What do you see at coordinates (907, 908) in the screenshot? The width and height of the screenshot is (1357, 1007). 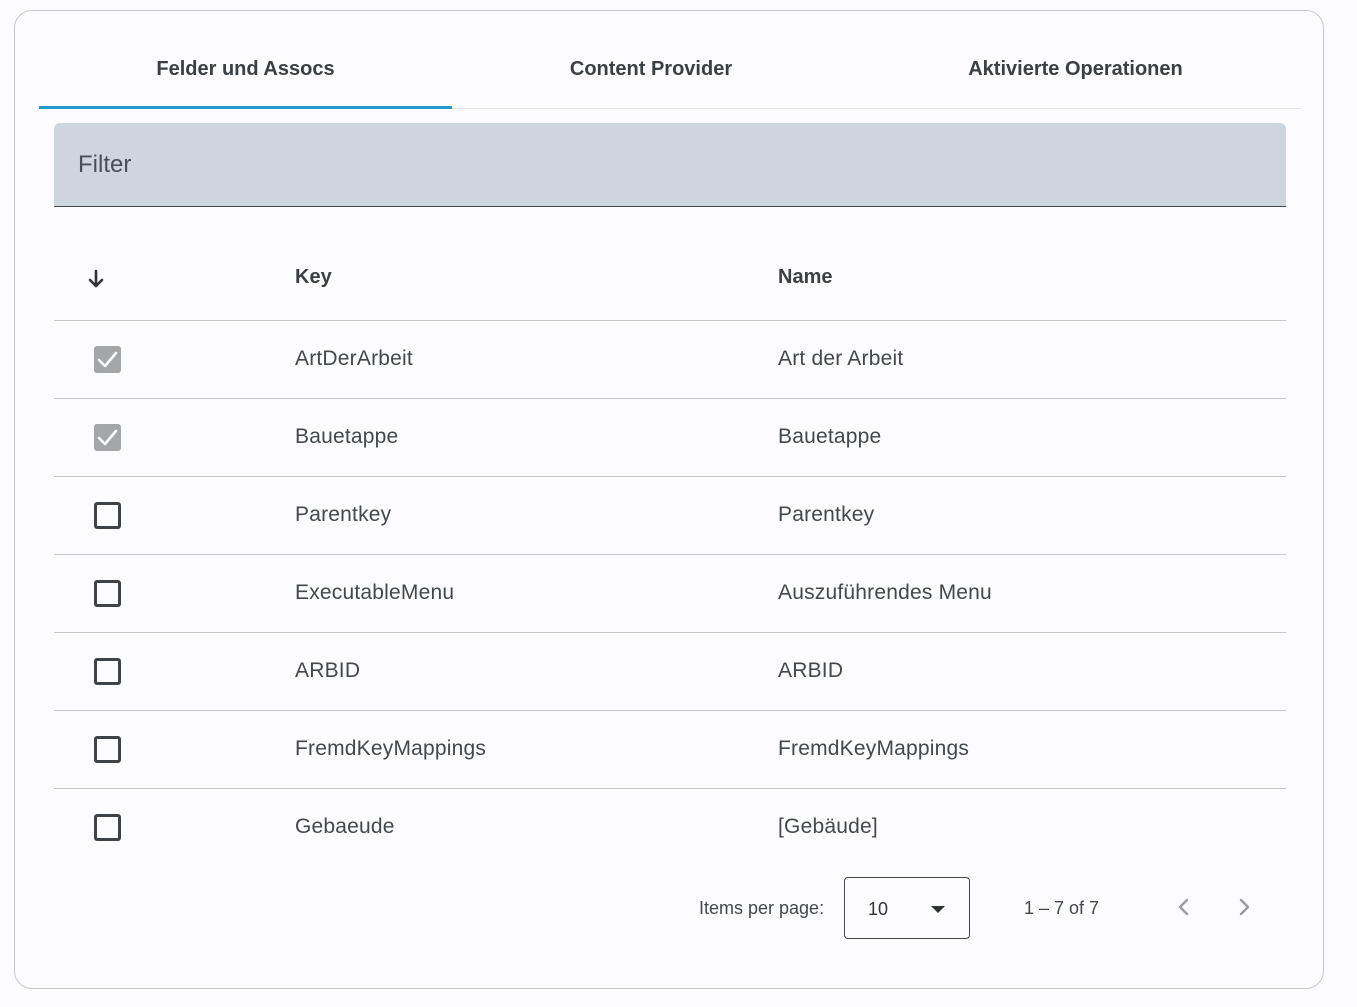 I see `items-per-page-select: 10` at bounding box center [907, 908].